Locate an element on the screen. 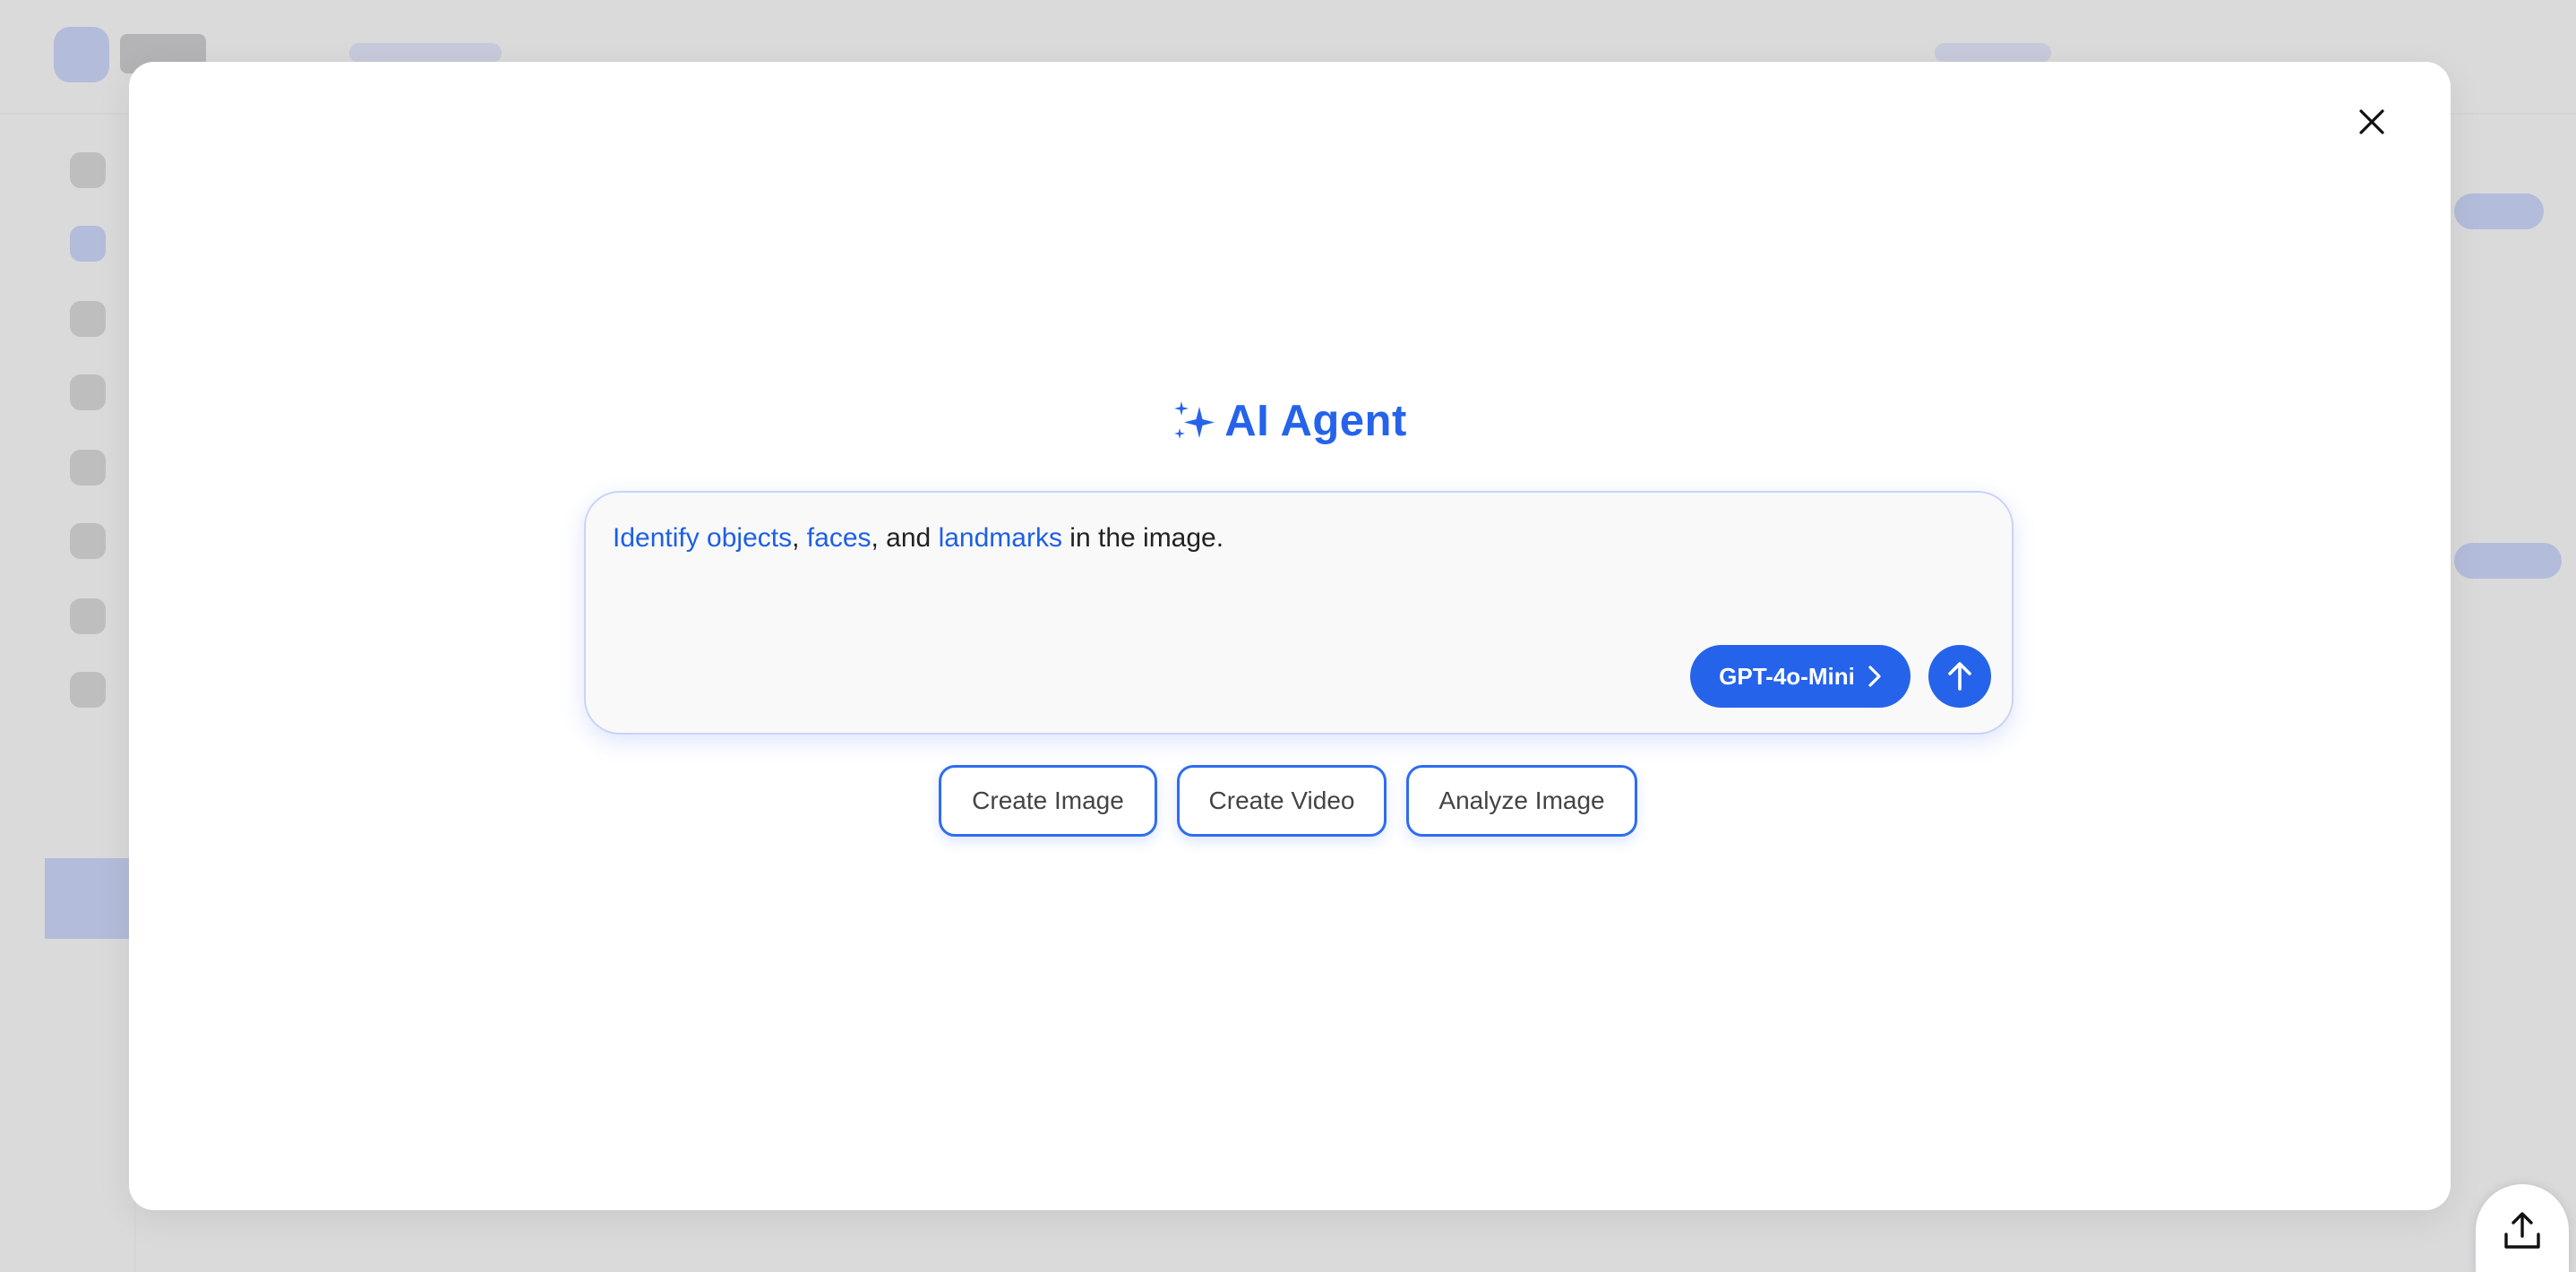  prompt-text-segment: in the image. is located at coordinates (1142, 538).